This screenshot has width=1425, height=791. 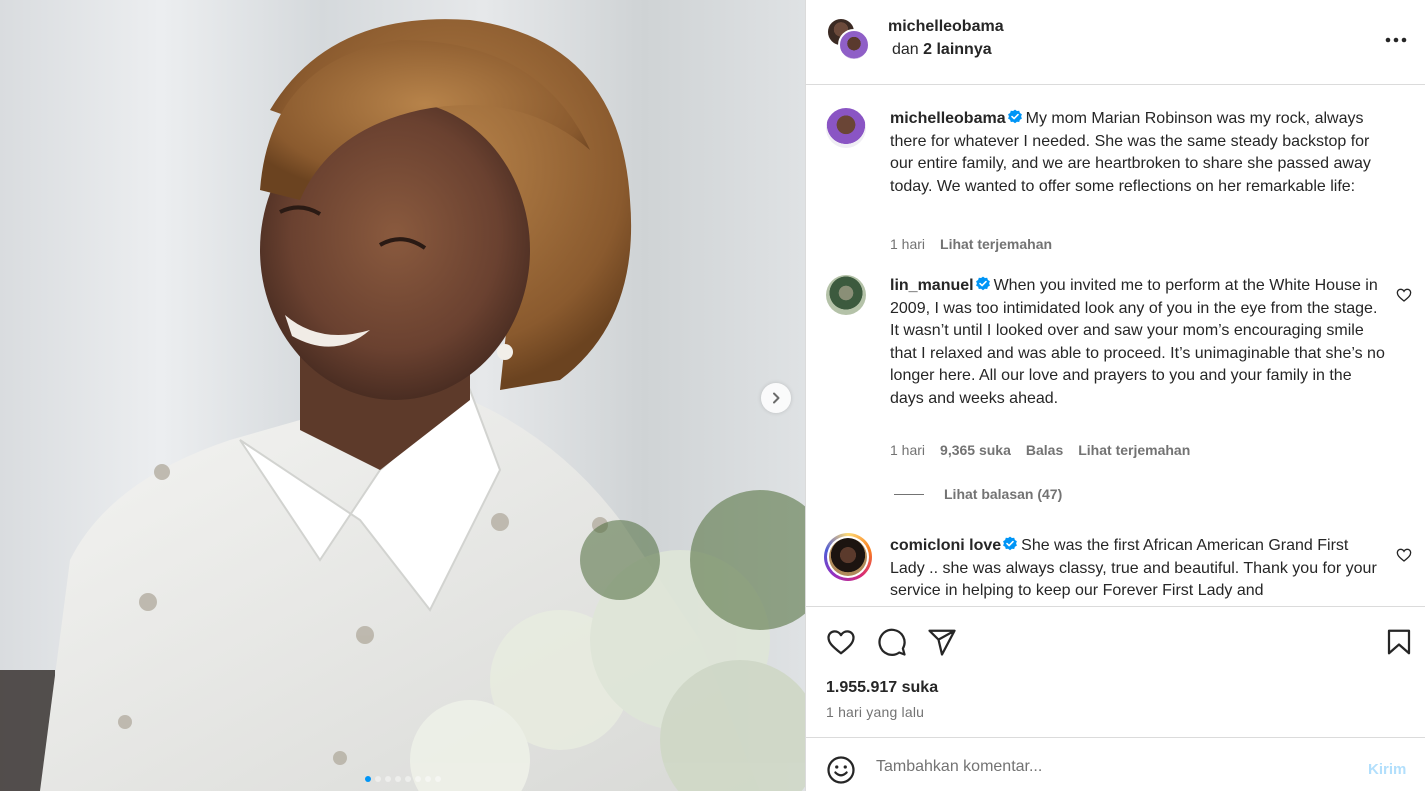 I want to click on collab-count: 2 lainnya, so click(x=957, y=49).